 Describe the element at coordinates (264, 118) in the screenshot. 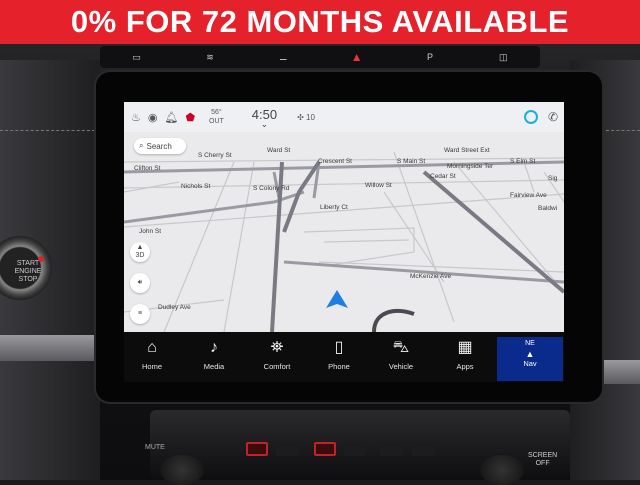

I see `clock: 4:50 ⌄` at that location.